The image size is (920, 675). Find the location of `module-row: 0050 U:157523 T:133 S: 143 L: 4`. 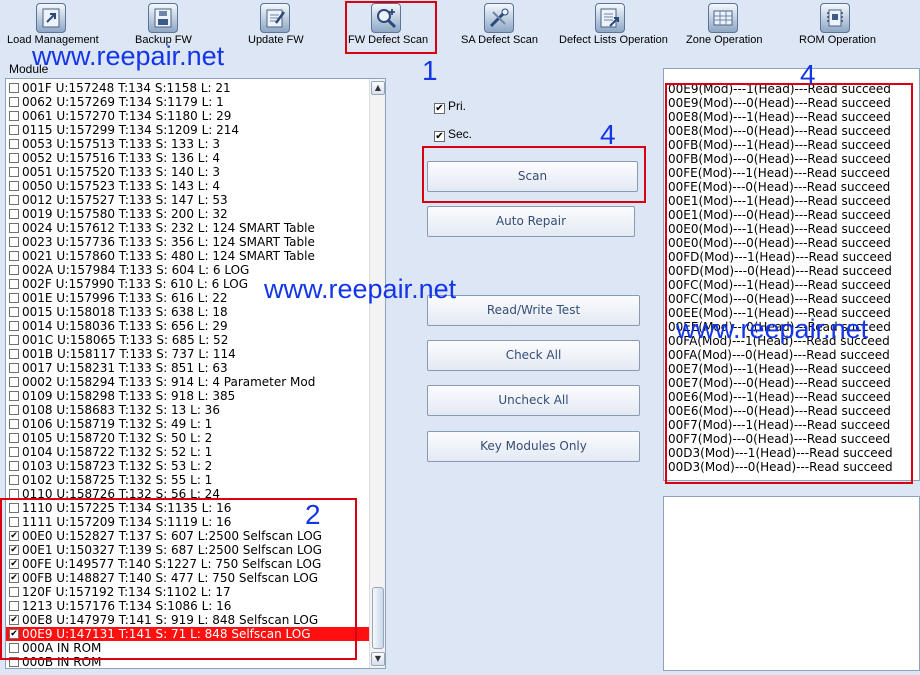

module-row: 0050 U:157523 T:133 S: 143 L: 4 is located at coordinates (188, 186).